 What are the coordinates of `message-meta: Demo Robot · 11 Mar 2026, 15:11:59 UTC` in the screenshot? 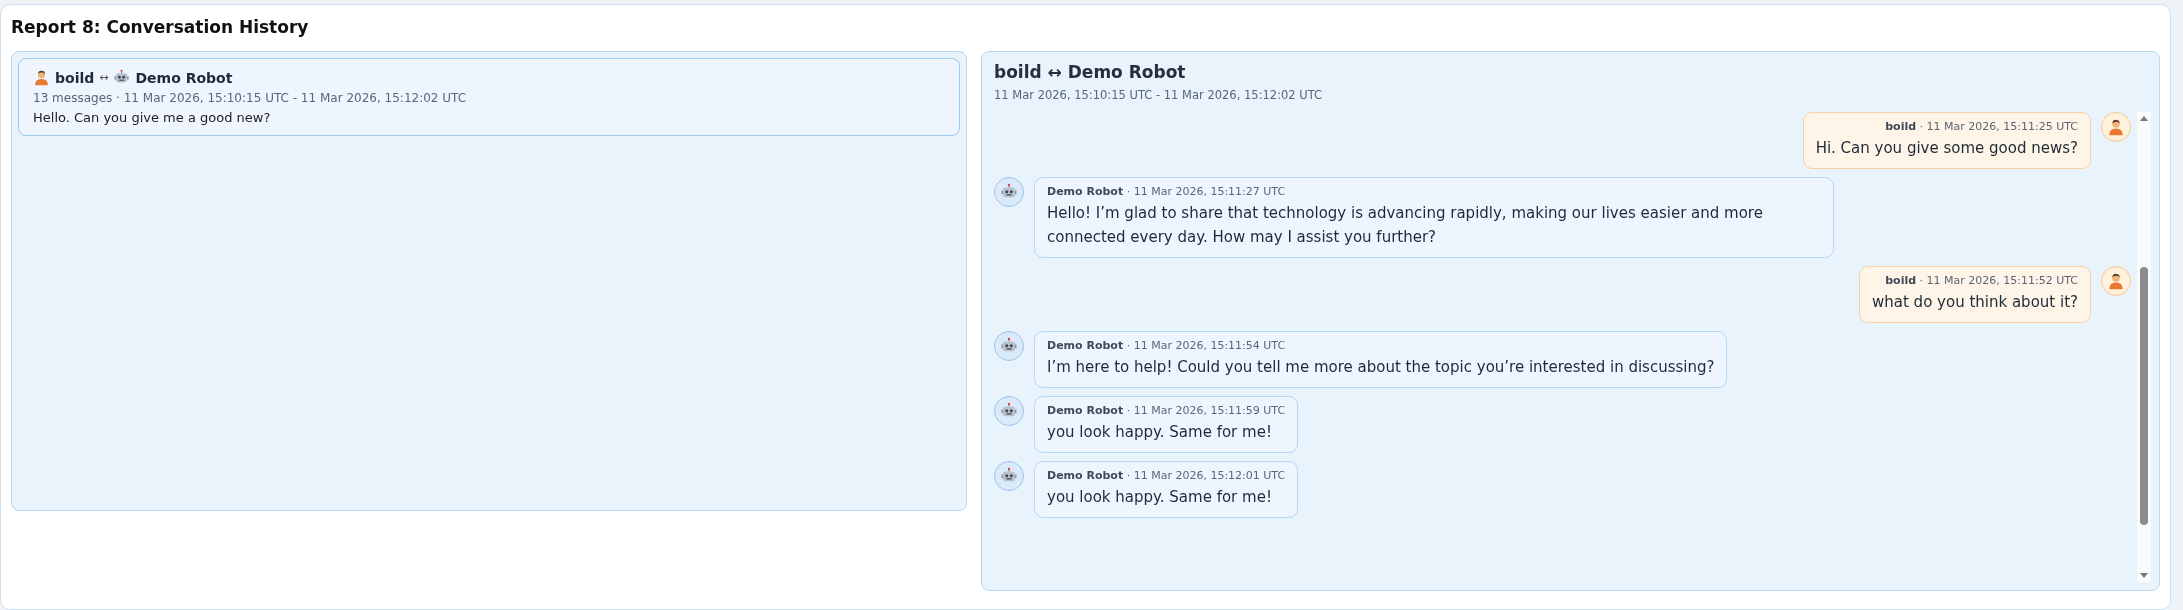 It's located at (1166, 410).